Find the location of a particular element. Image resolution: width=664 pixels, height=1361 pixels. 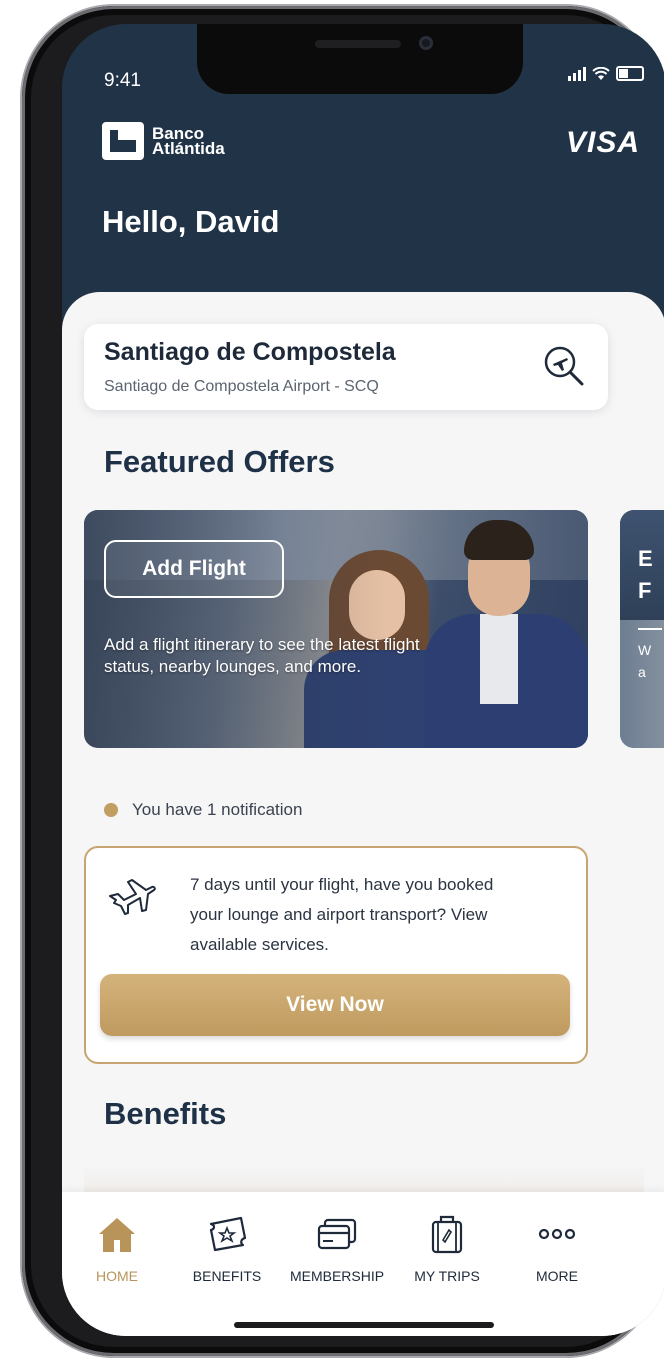

tab-my-trips: MY TRIPS is located at coordinates (447, 1249).